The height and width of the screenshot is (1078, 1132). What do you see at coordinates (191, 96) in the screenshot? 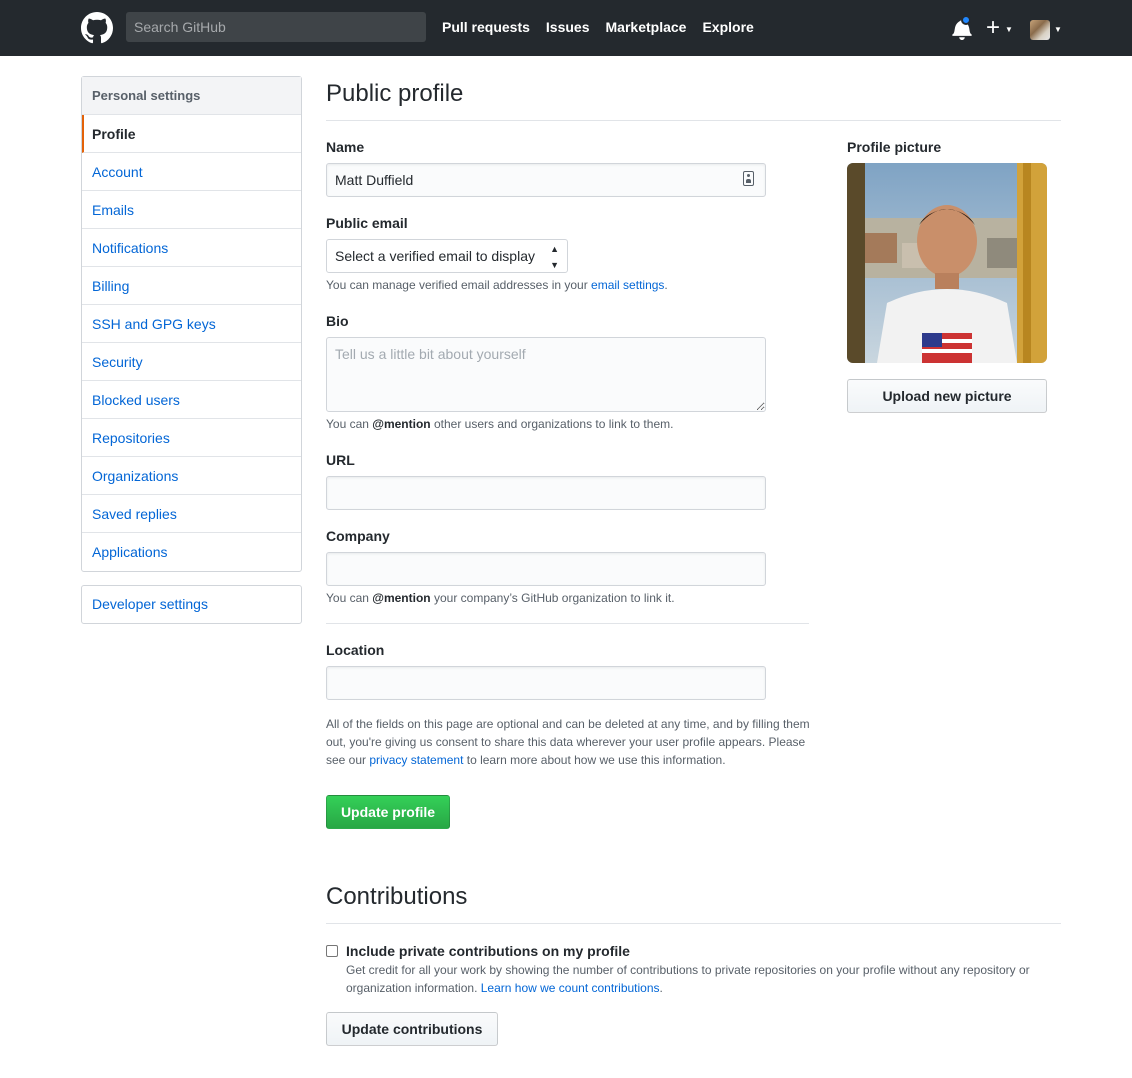
I see `sidebar-heading: Personal settings` at bounding box center [191, 96].